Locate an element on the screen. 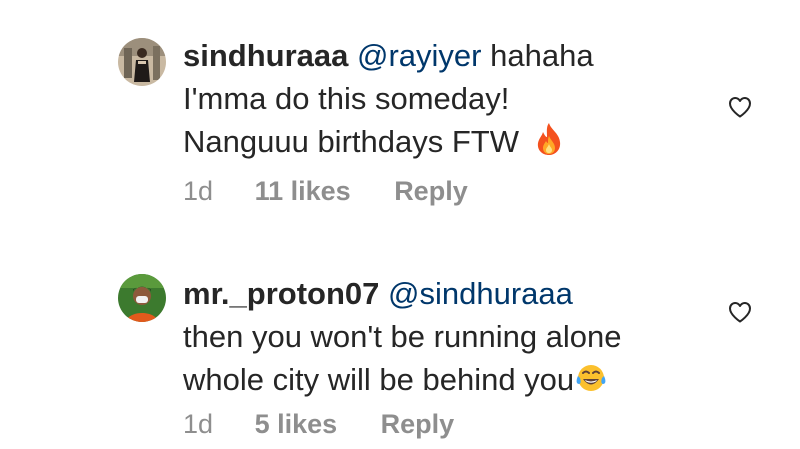  comment-line: whole city will be behind you is located at coordinates (379, 379).